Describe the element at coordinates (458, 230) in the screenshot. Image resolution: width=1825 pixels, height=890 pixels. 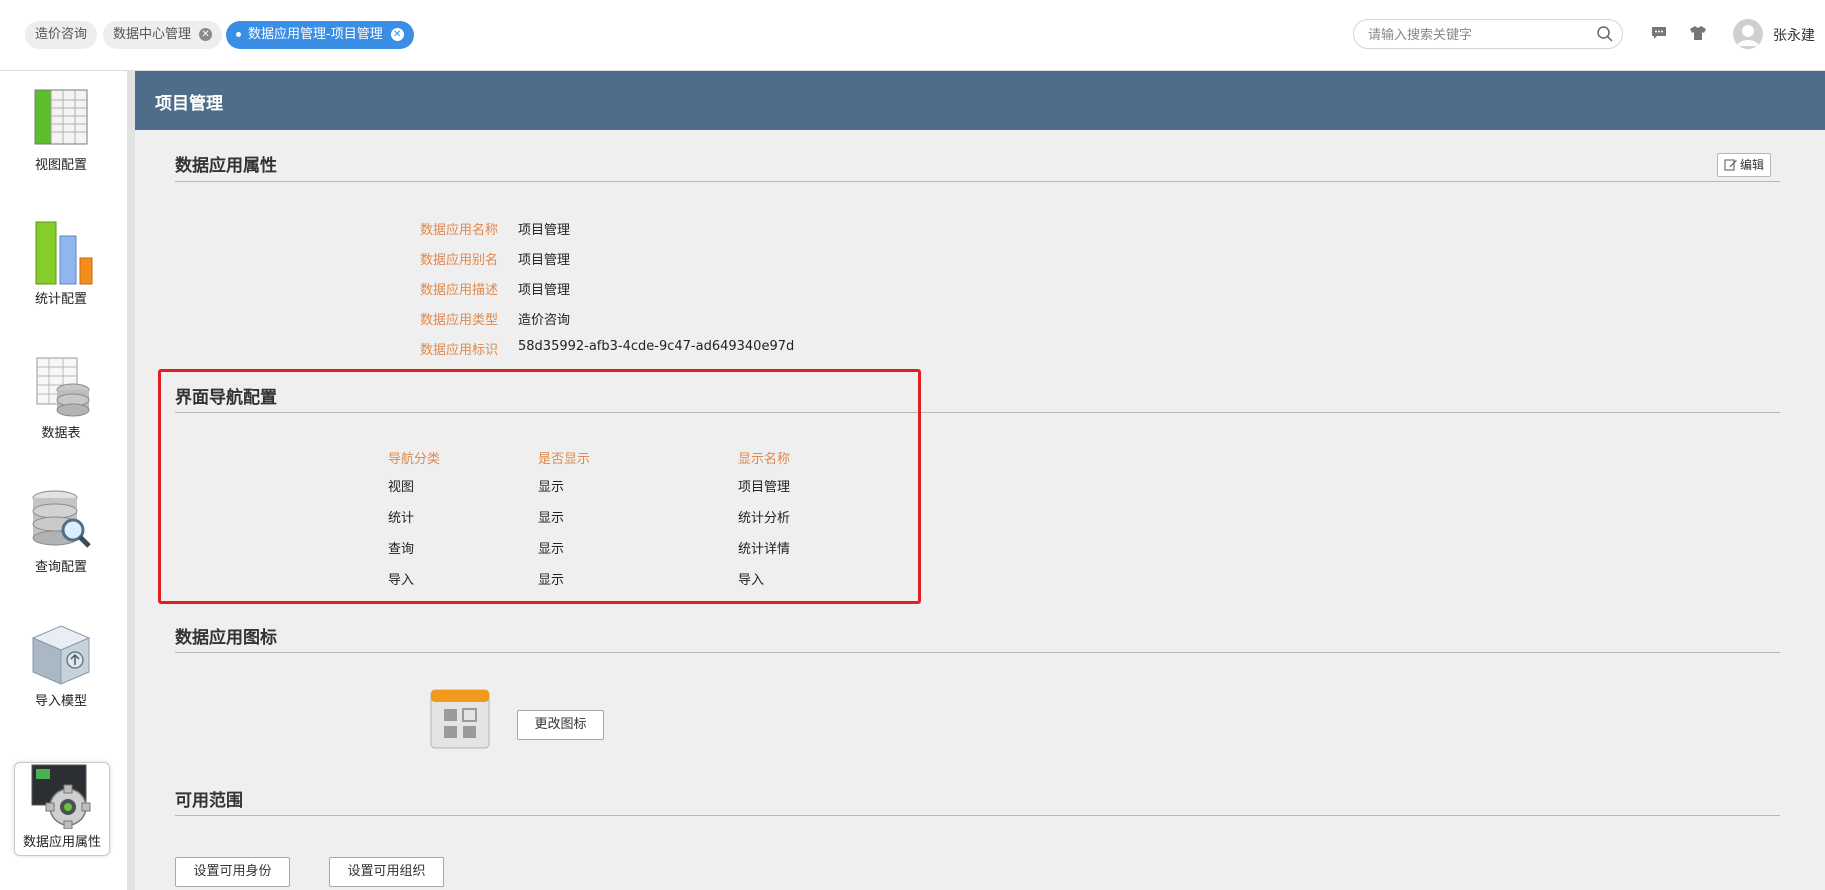
I see `prop-label-name: 数据应用名称` at that location.